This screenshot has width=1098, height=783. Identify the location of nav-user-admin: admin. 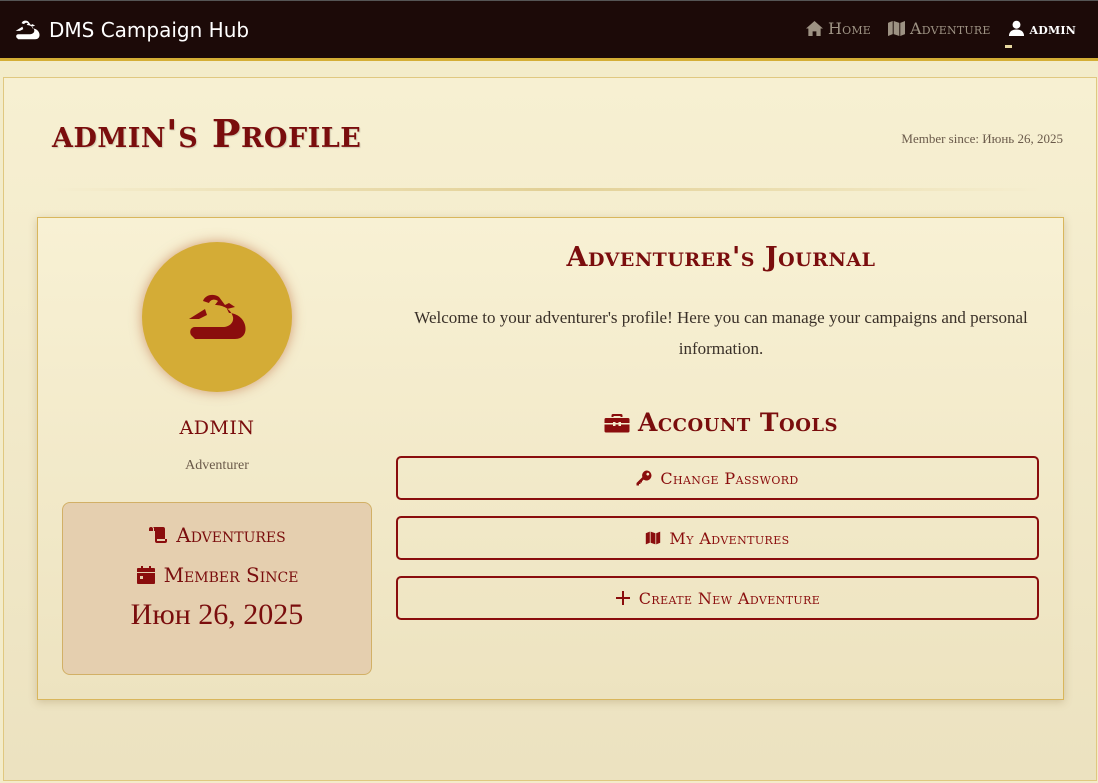
(1040, 33).